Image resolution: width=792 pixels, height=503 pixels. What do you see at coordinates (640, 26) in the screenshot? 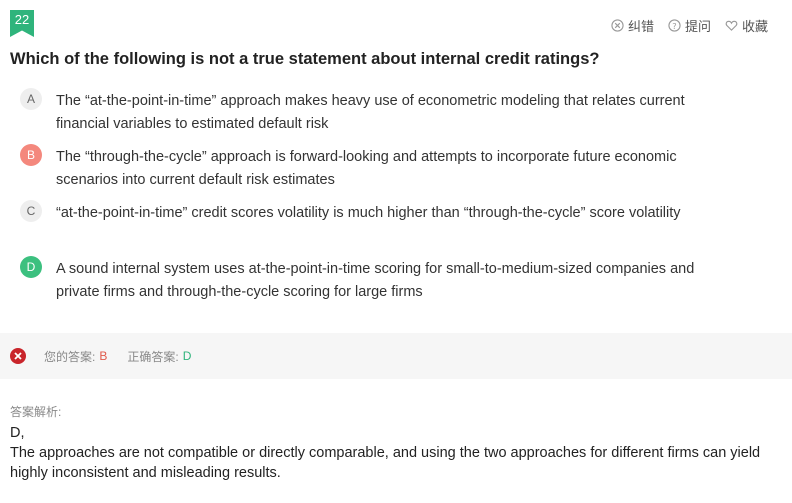
I see `report-label: 纠错` at bounding box center [640, 26].